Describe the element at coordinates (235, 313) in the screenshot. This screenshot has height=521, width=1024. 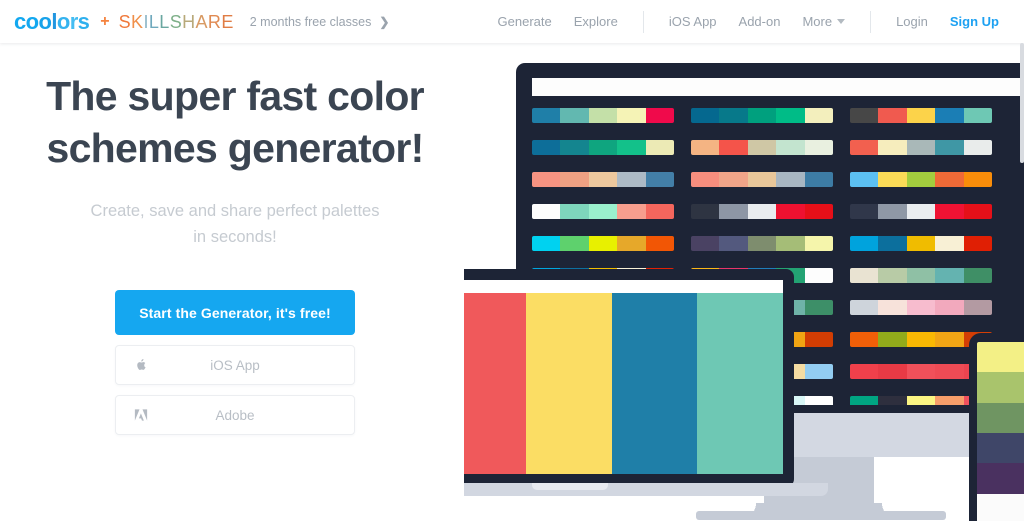
I see `start-generator-button: Start the Generator, it's free!` at that location.